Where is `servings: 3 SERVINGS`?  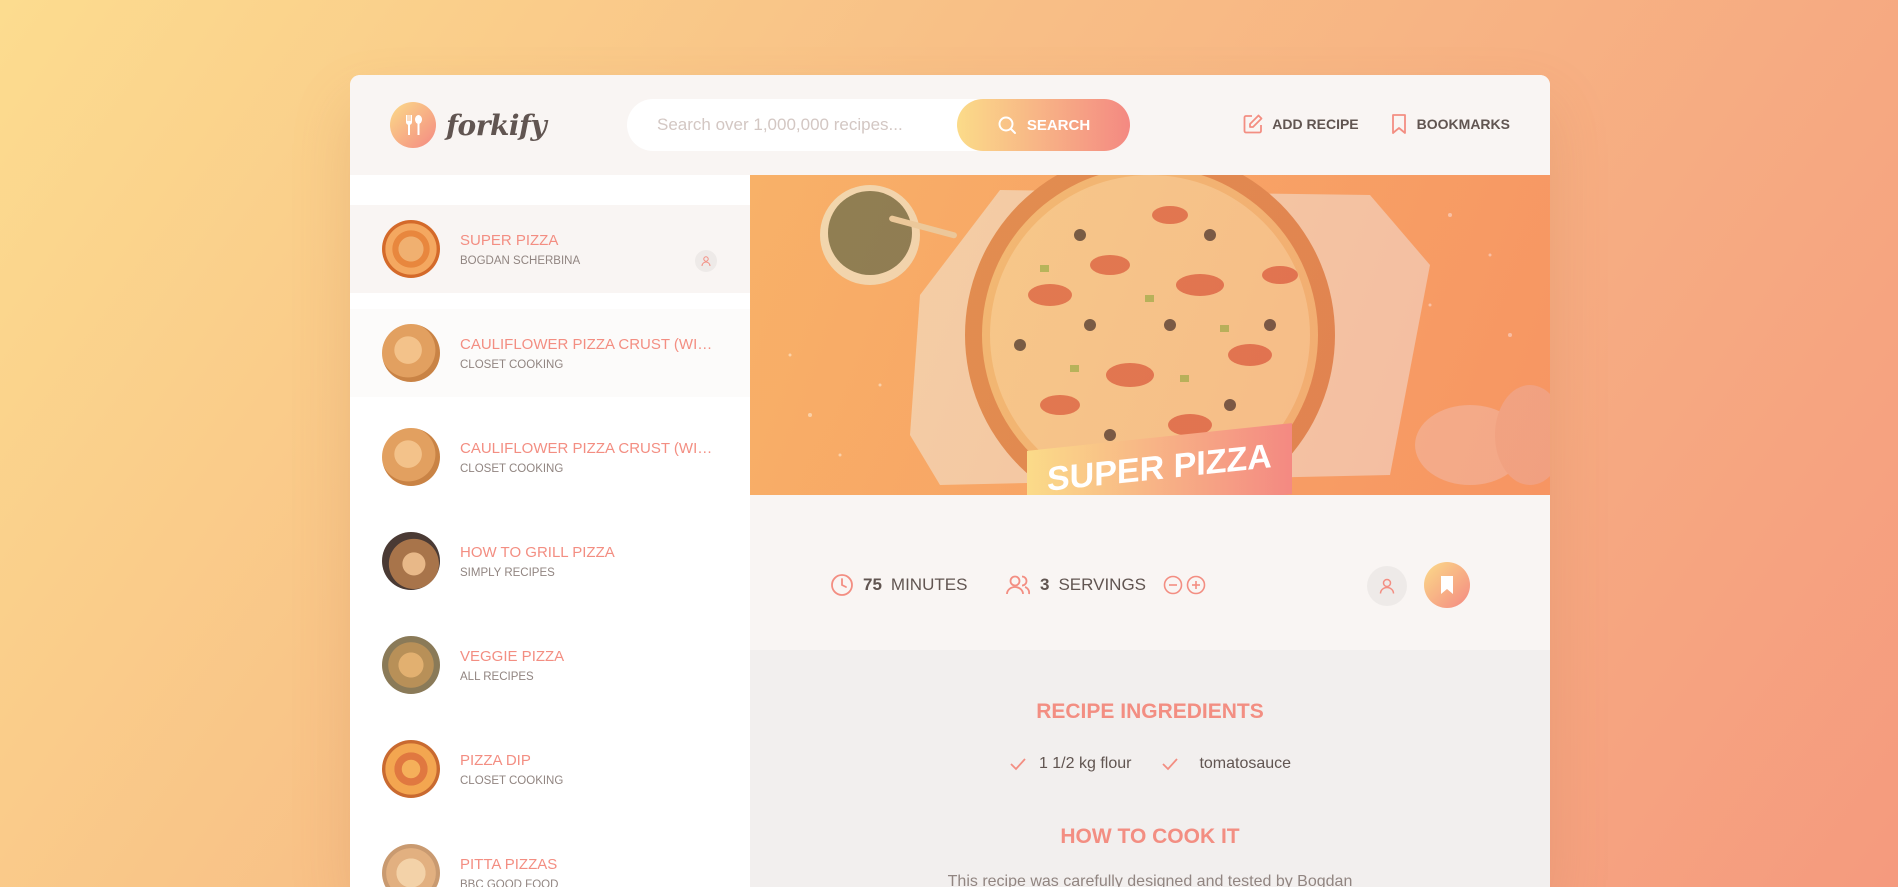 servings: 3 SERVINGS is located at coordinates (1105, 585).